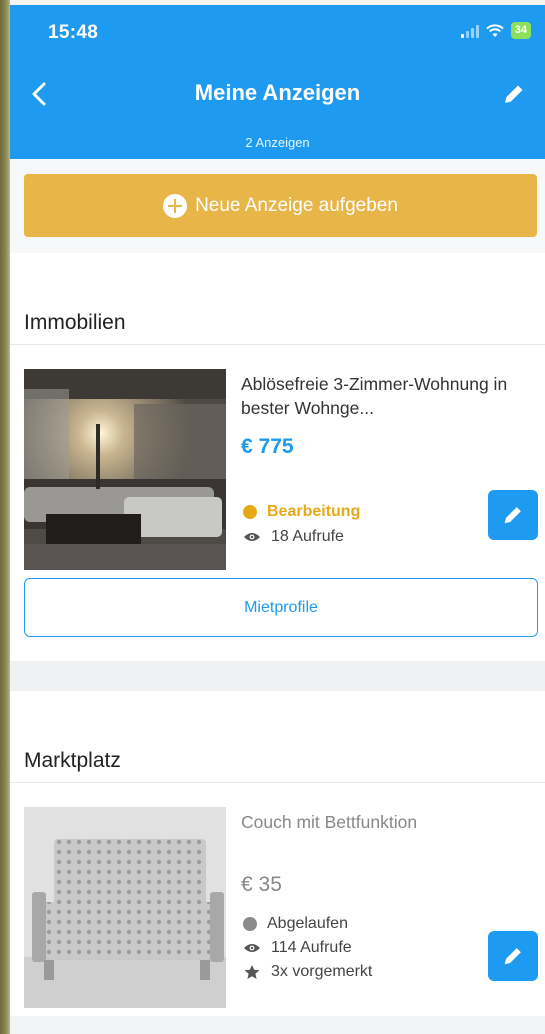 The width and height of the screenshot is (545, 1034). Describe the element at coordinates (125, 469) in the screenshot. I see `ad-photo-livingroom` at that location.